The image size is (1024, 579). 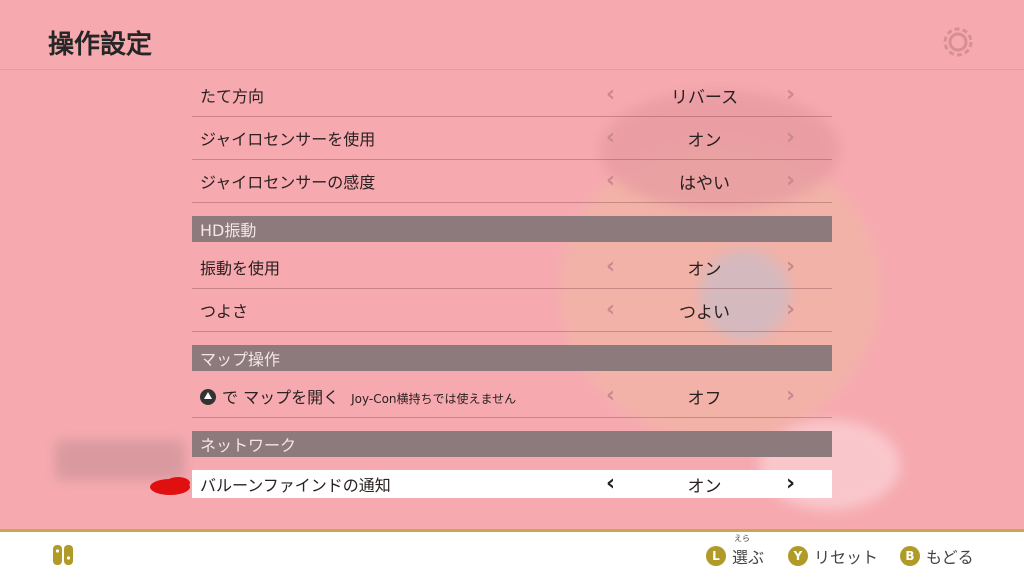 What do you see at coordinates (63, 555) in the screenshot?
I see `joycon-icon` at bounding box center [63, 555].